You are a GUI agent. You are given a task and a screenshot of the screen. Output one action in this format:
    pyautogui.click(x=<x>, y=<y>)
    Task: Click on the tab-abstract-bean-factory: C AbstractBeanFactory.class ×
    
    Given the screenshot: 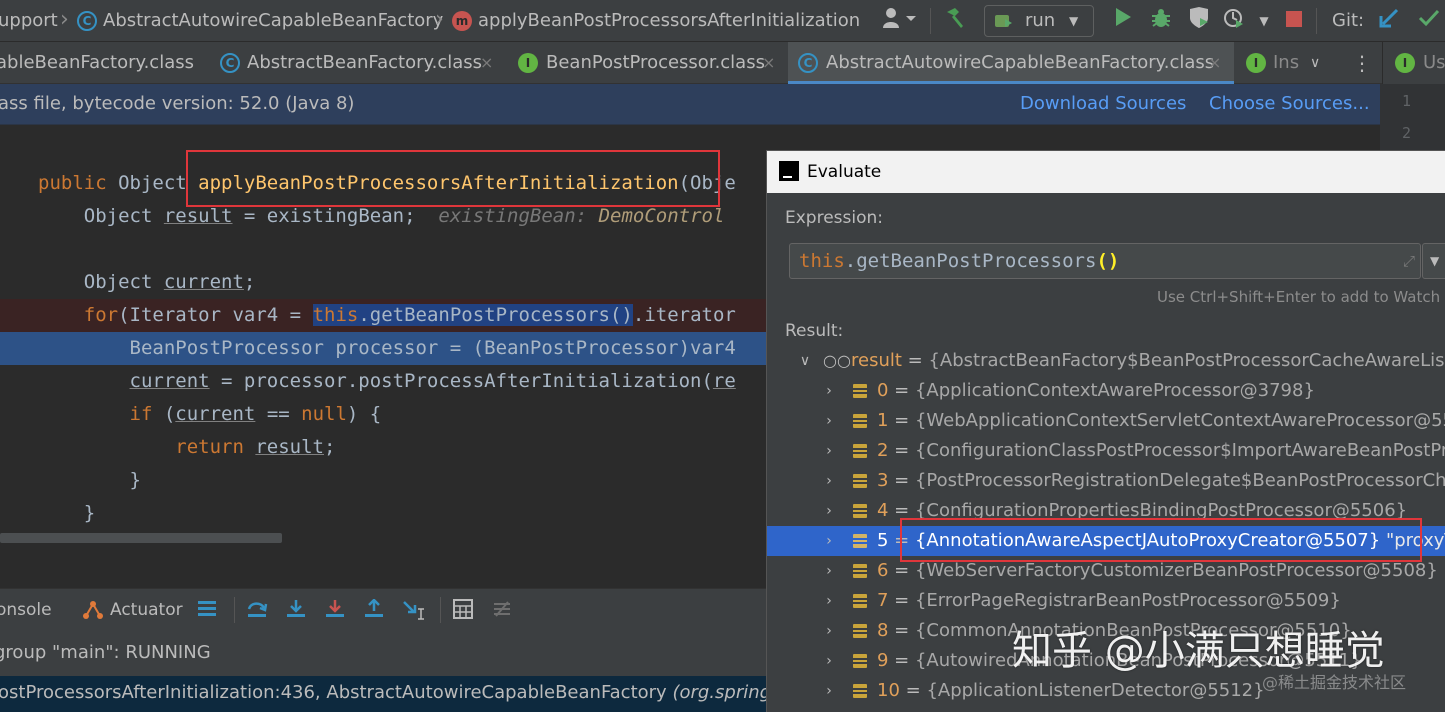 What is the action you would take?
    pyautogui.click(x=357, y=63)
    